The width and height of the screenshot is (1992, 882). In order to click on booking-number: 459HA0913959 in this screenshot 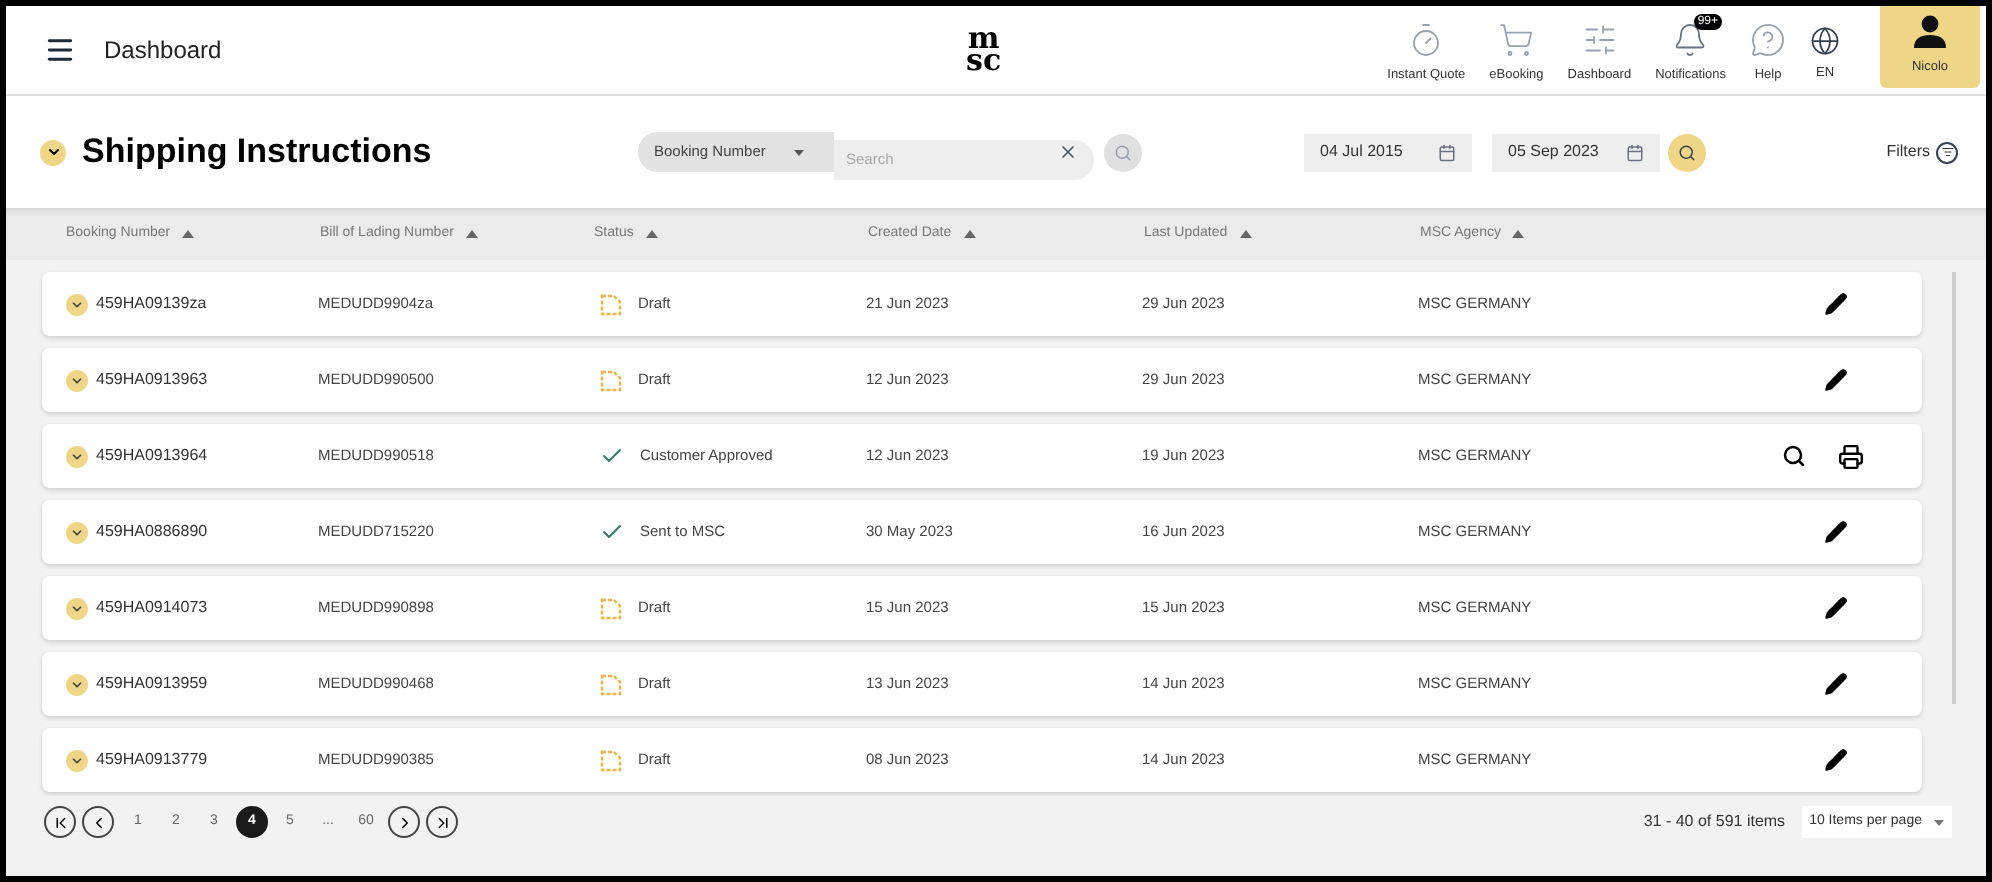, I will do `click(152, 684)`.